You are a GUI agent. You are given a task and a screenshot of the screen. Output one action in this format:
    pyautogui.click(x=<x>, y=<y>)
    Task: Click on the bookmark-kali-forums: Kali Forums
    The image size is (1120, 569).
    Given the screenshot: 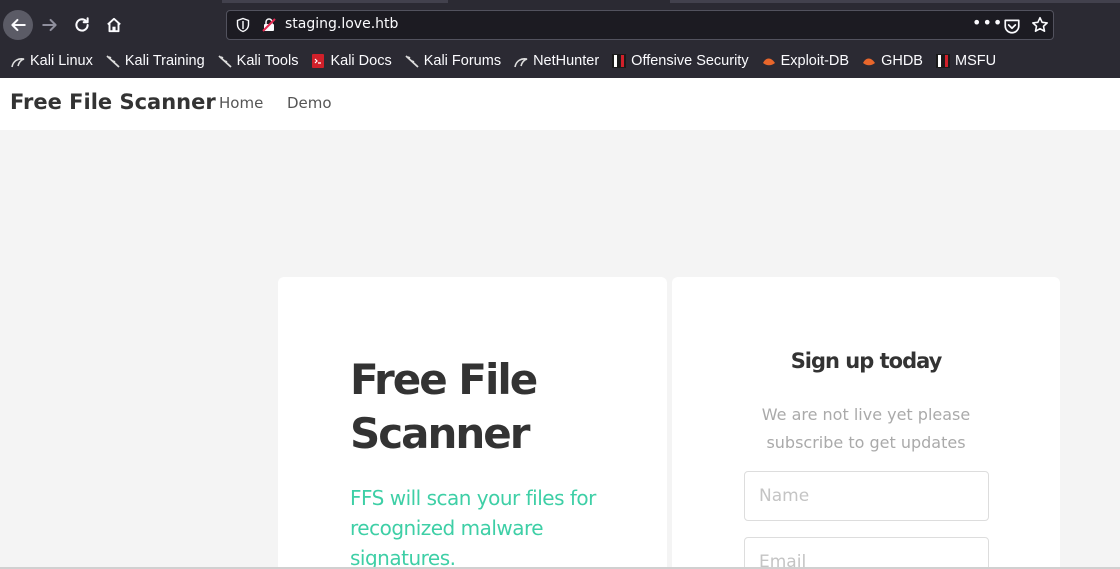 What is the action you would take?
    pyautogui.click(x=452, y=61)
    